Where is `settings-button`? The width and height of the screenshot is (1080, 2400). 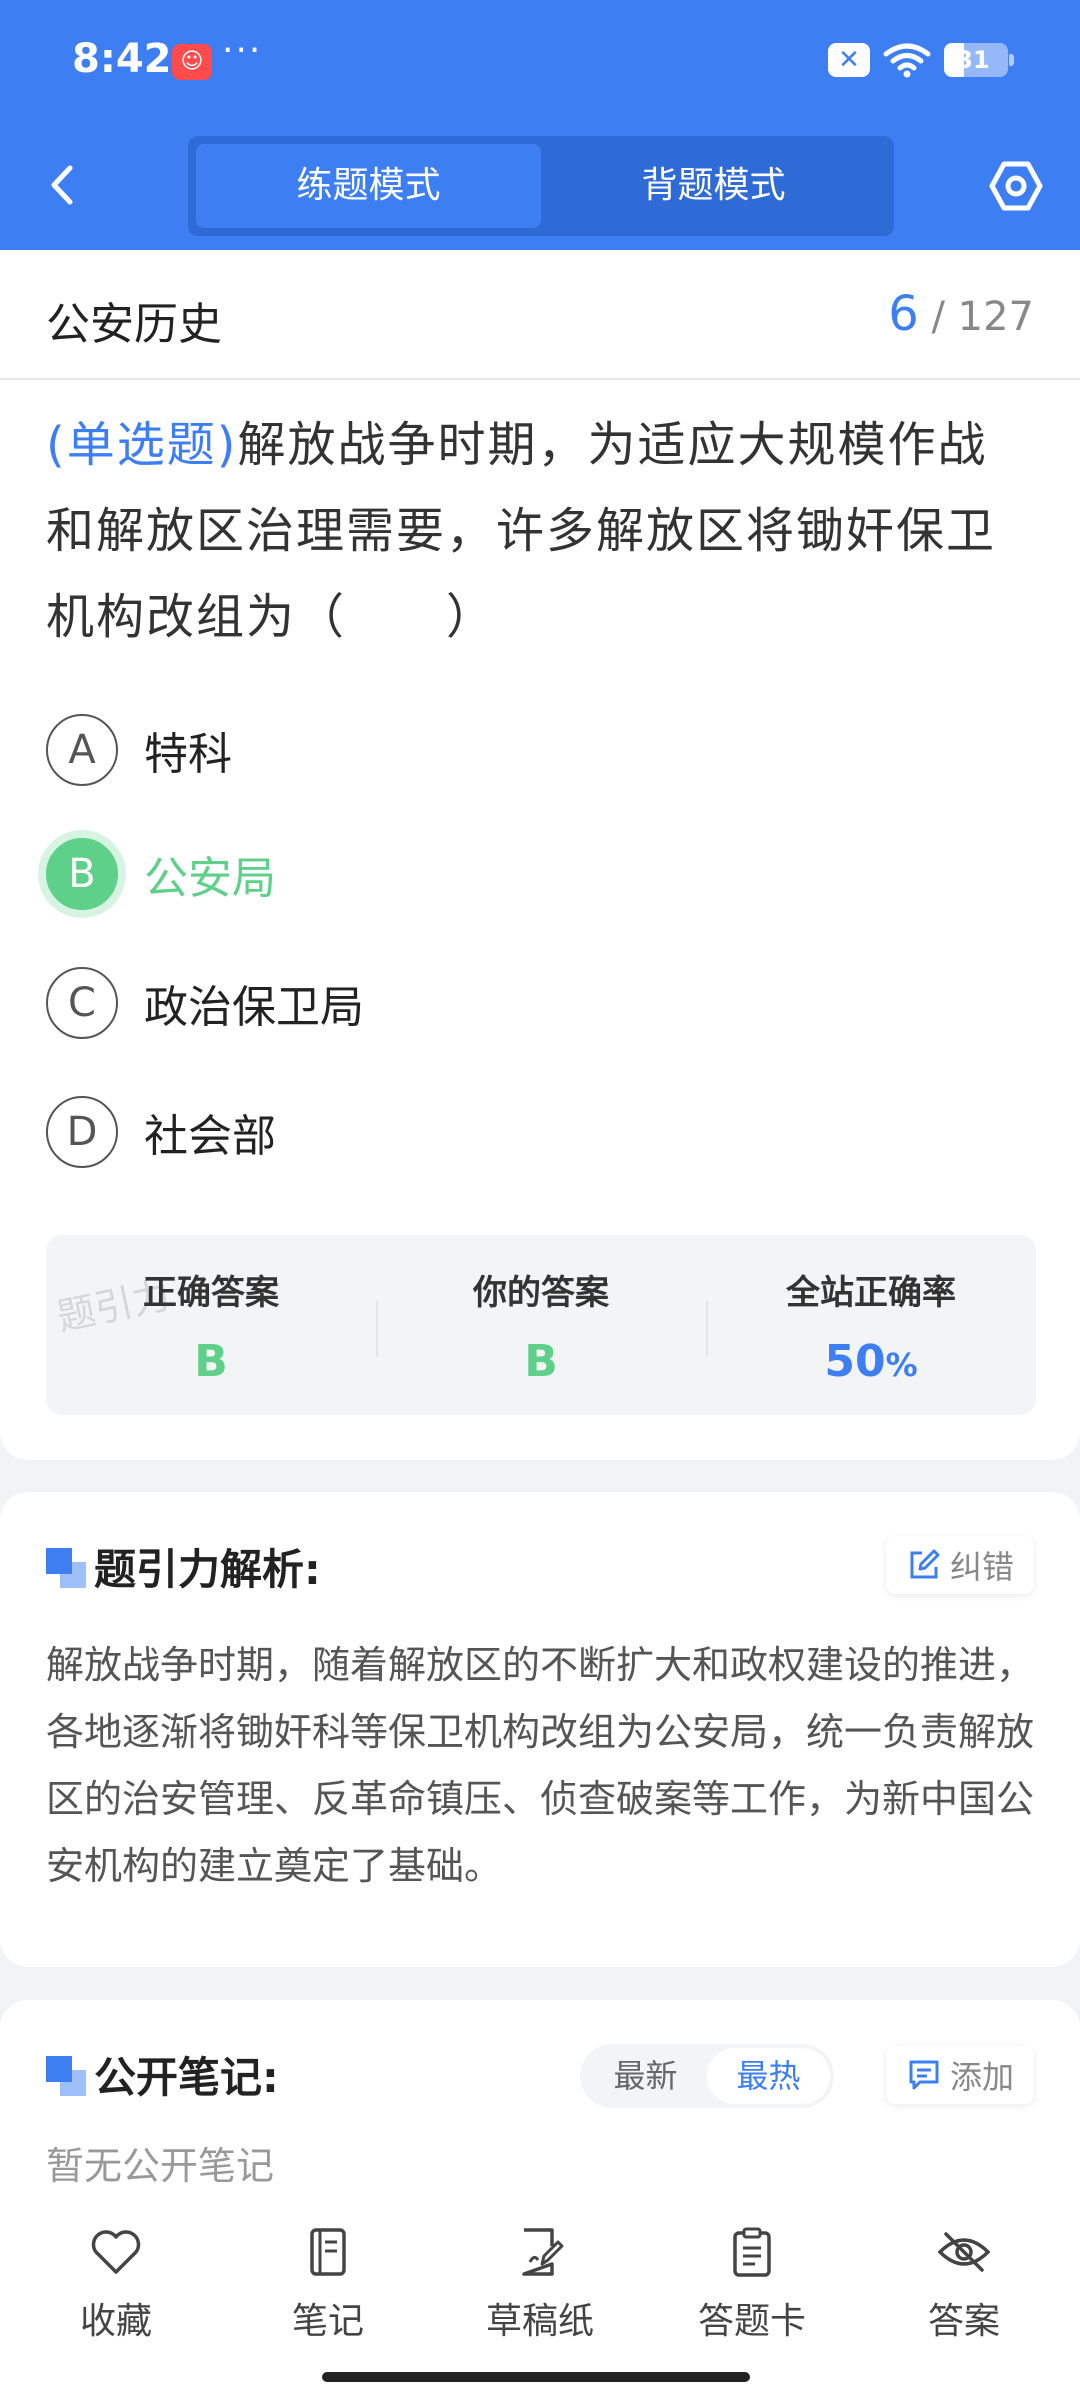 settings-button is located at coordinates (1016, 186).